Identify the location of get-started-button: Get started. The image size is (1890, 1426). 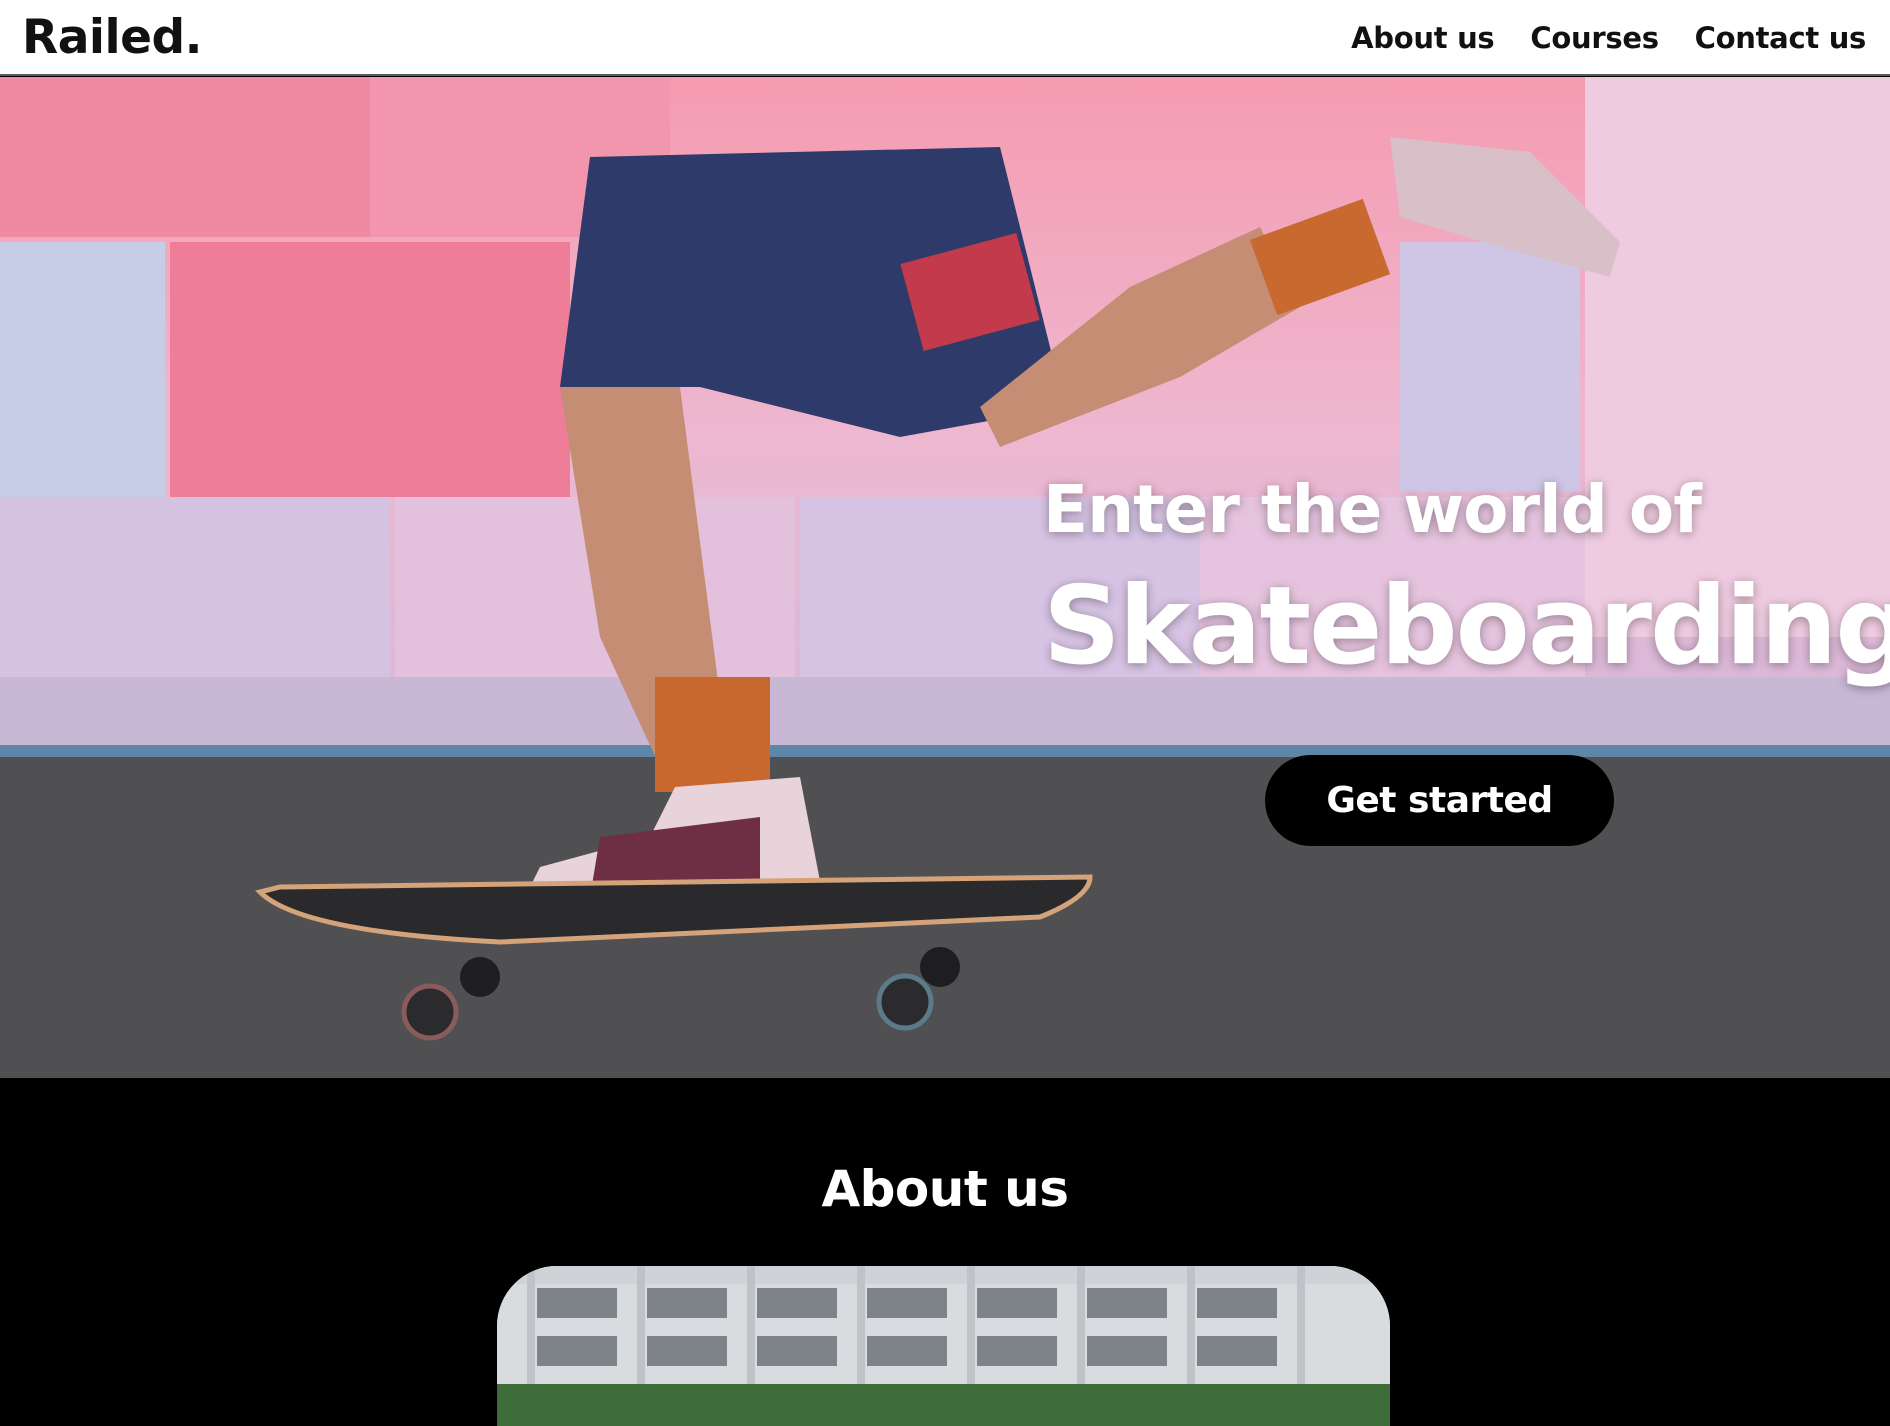
(1439, 800).